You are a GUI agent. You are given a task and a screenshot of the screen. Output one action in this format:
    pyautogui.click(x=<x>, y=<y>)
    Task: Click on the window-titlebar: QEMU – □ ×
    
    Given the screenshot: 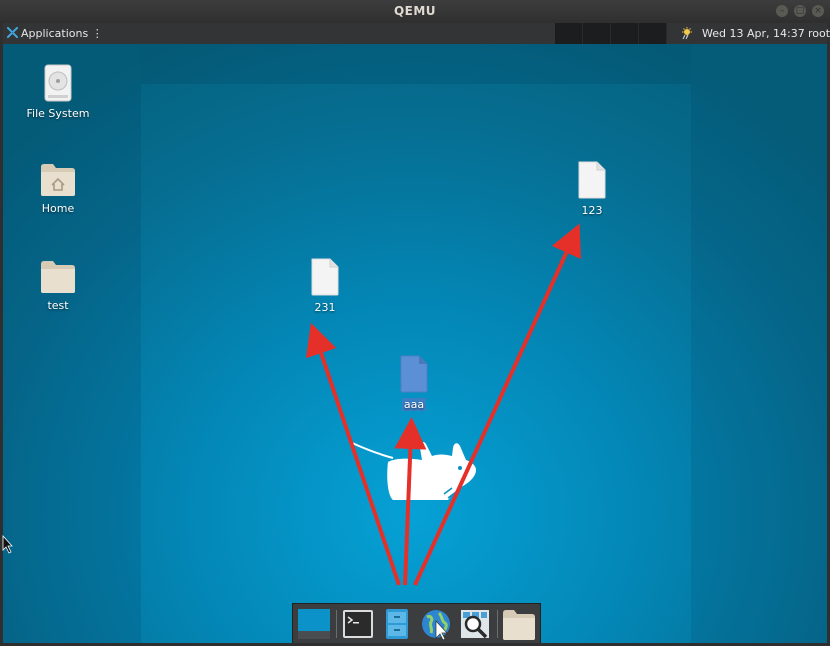 What is the action you would take?
    pyautogui.click(x=415, y=11)
    